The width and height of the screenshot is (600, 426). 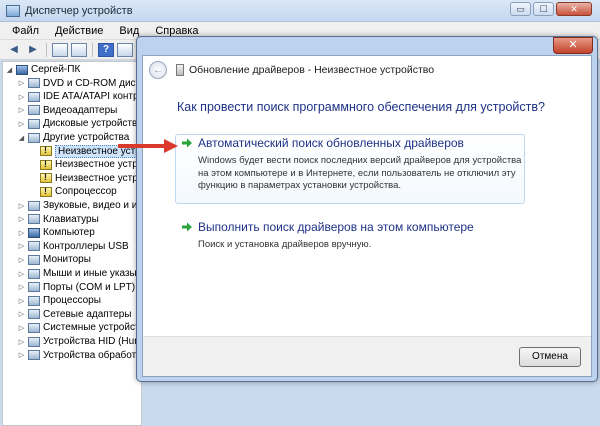 I want to click on tree-item-label: Устройства HID (Human Interface Devices), so click(x=92, y=341).